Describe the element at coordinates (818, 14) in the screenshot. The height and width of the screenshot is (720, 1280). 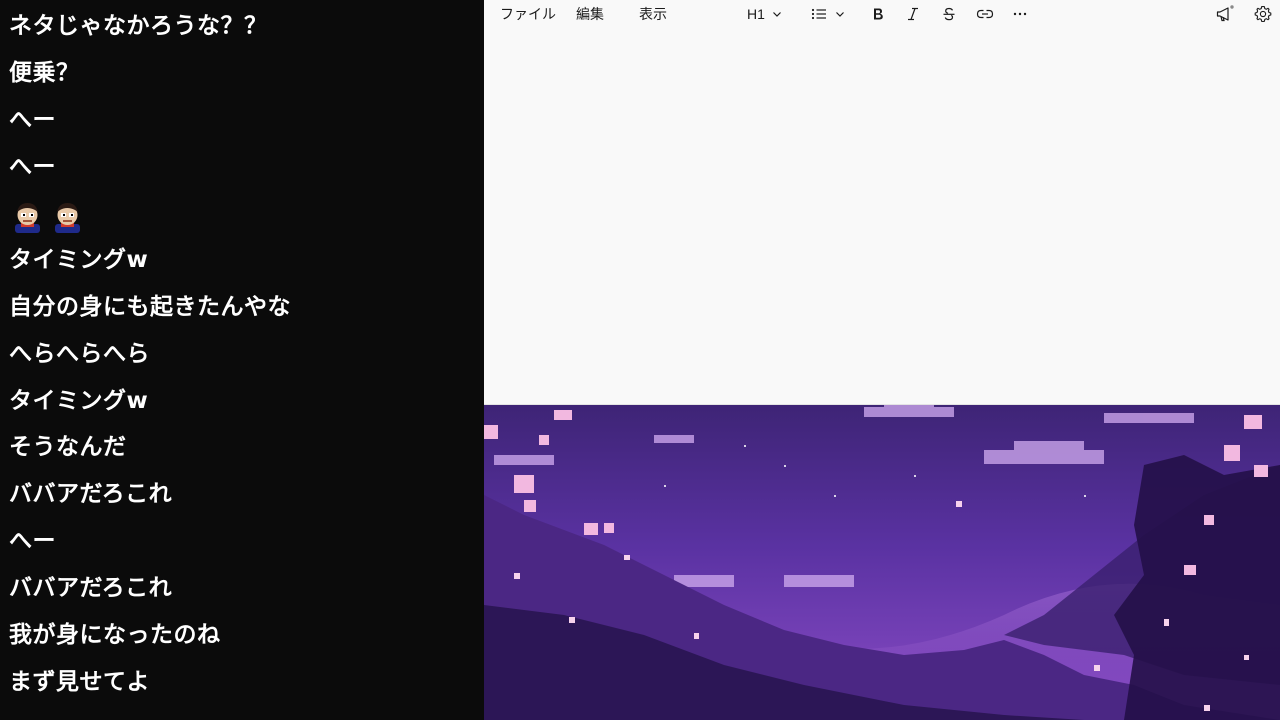
I see `list-icon` at that location.